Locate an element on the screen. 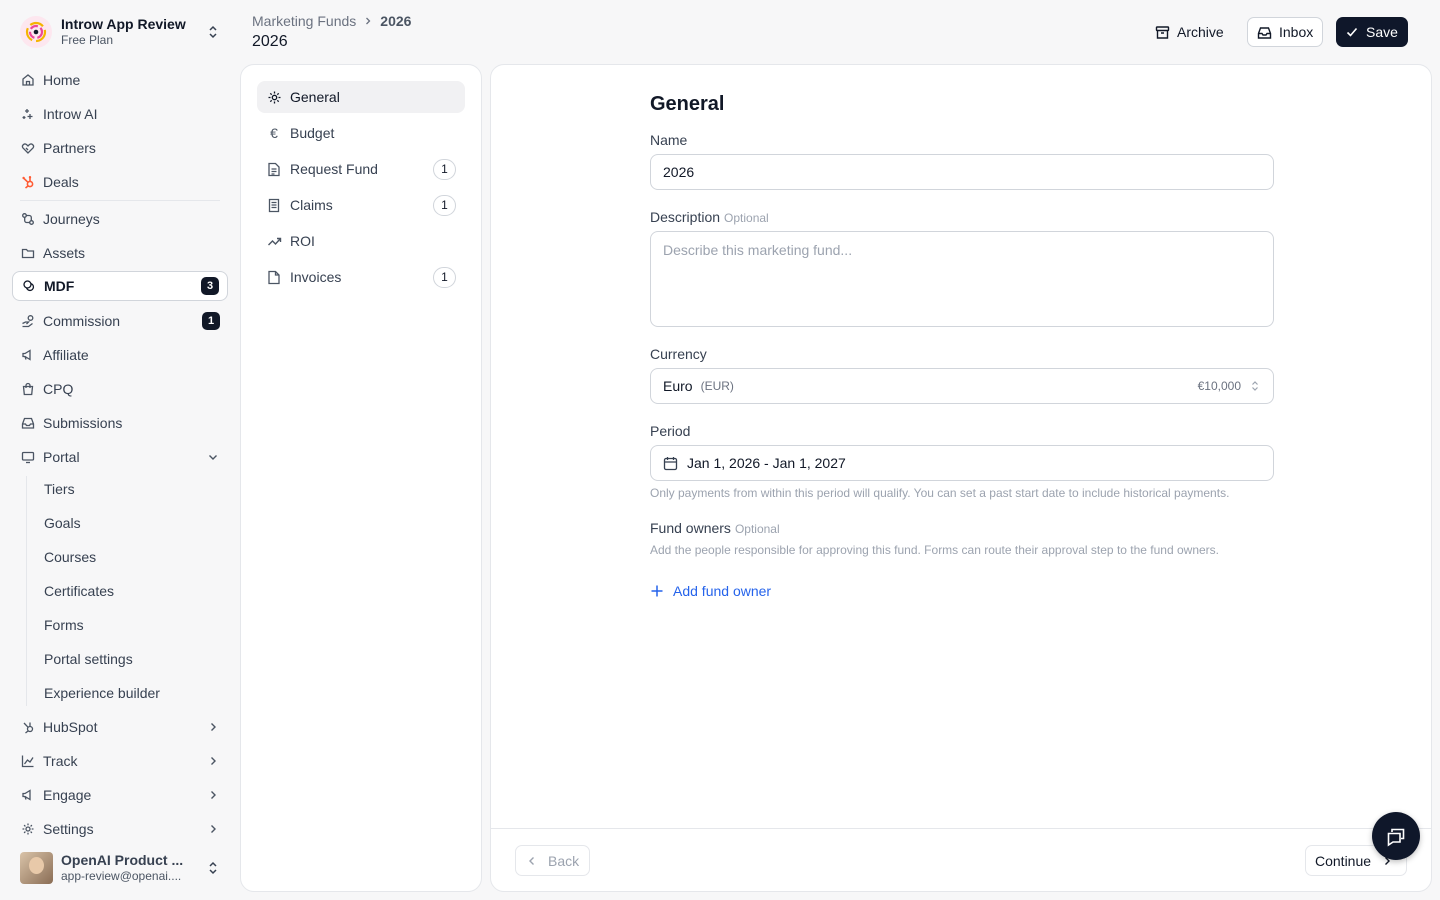  name-label: Name is located at coordinates (668, 140).